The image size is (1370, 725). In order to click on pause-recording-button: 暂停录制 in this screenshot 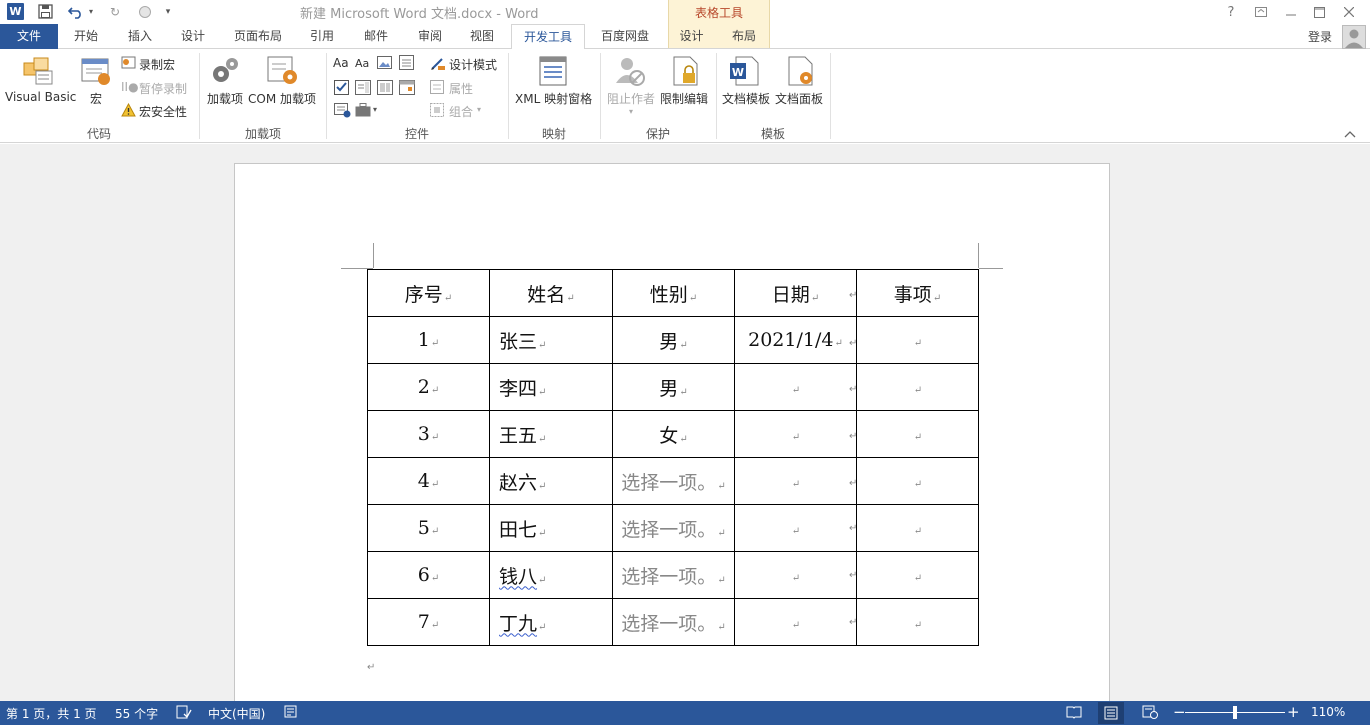, I will do `click(163, 88)`.